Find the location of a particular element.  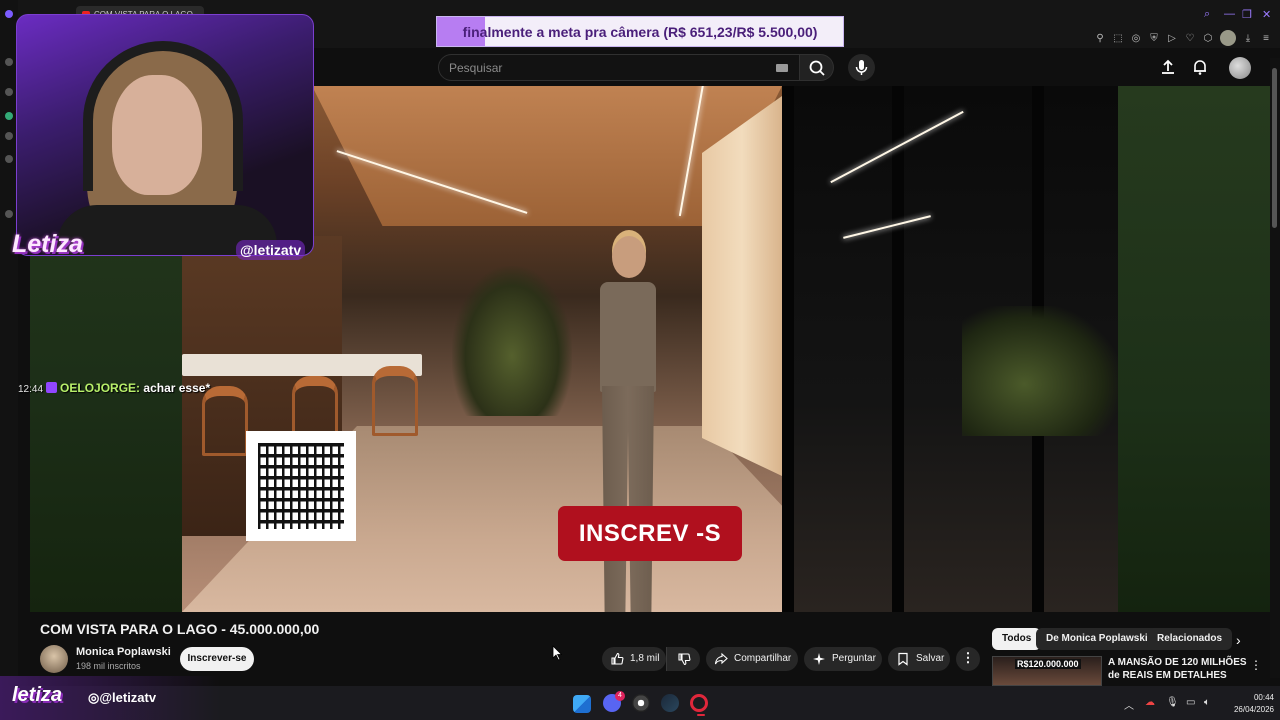

search-icon is located at coordinates (817, 68).